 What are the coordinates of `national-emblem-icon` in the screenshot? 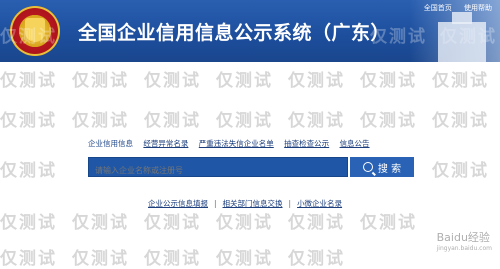 It's located at (35, 31).